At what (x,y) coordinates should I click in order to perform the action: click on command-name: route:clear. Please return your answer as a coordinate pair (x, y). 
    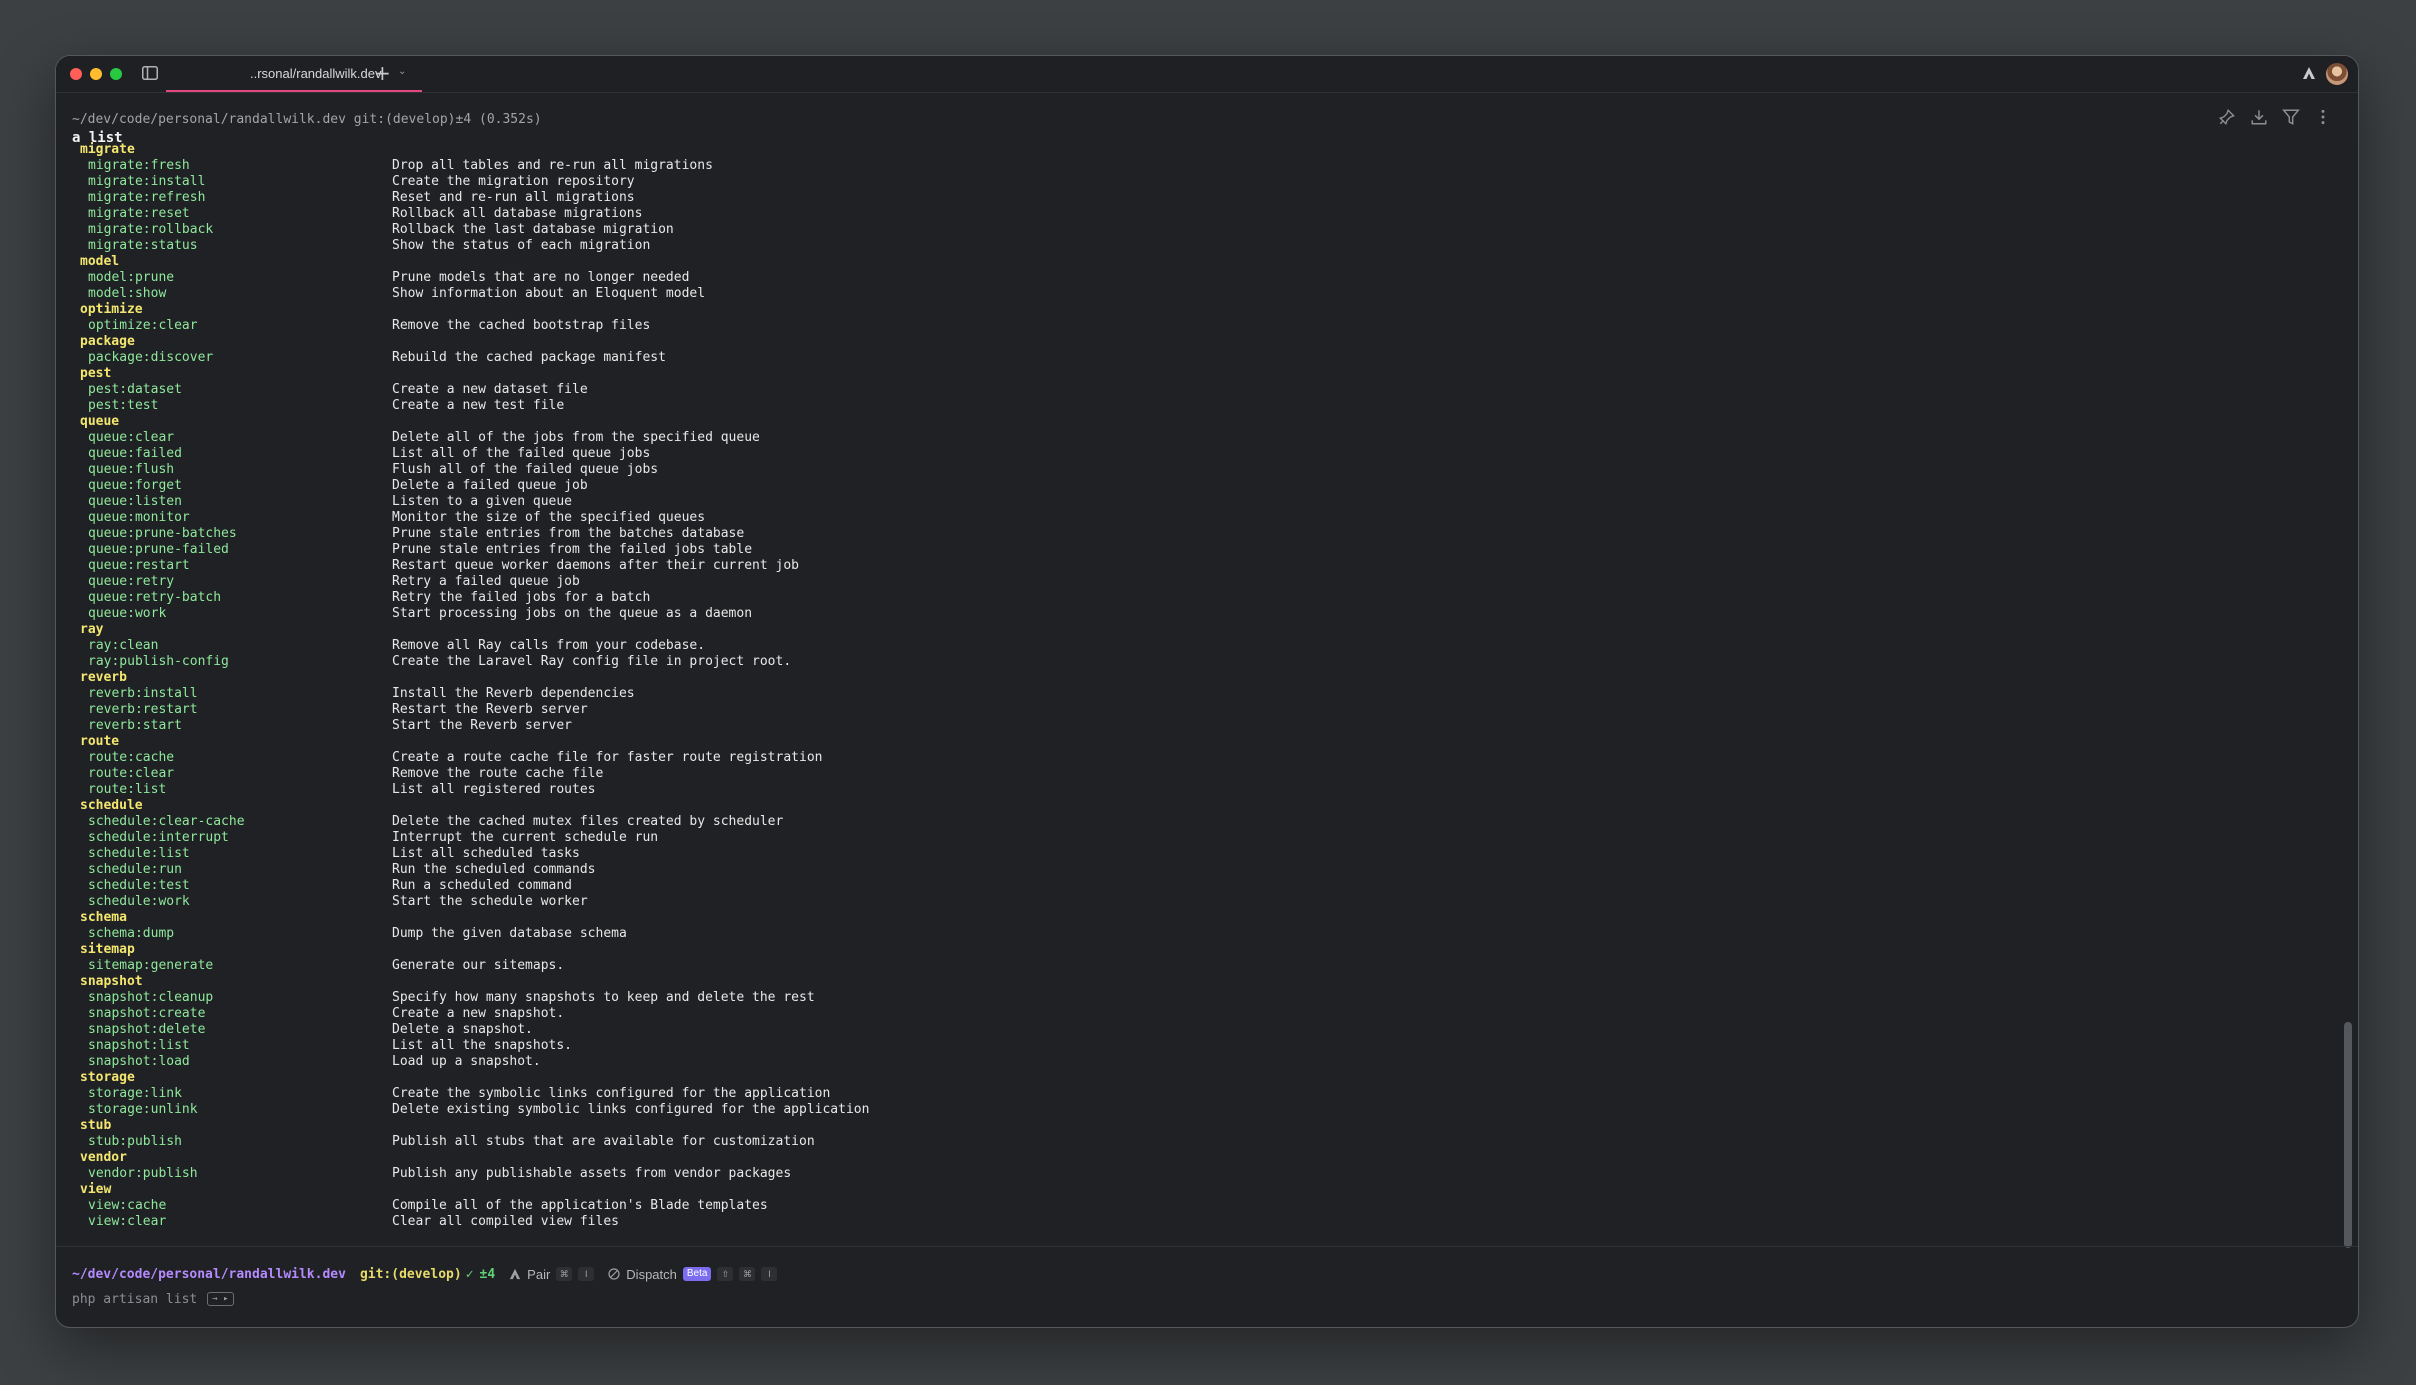
    Looking at the image, I should click on (131, 773).